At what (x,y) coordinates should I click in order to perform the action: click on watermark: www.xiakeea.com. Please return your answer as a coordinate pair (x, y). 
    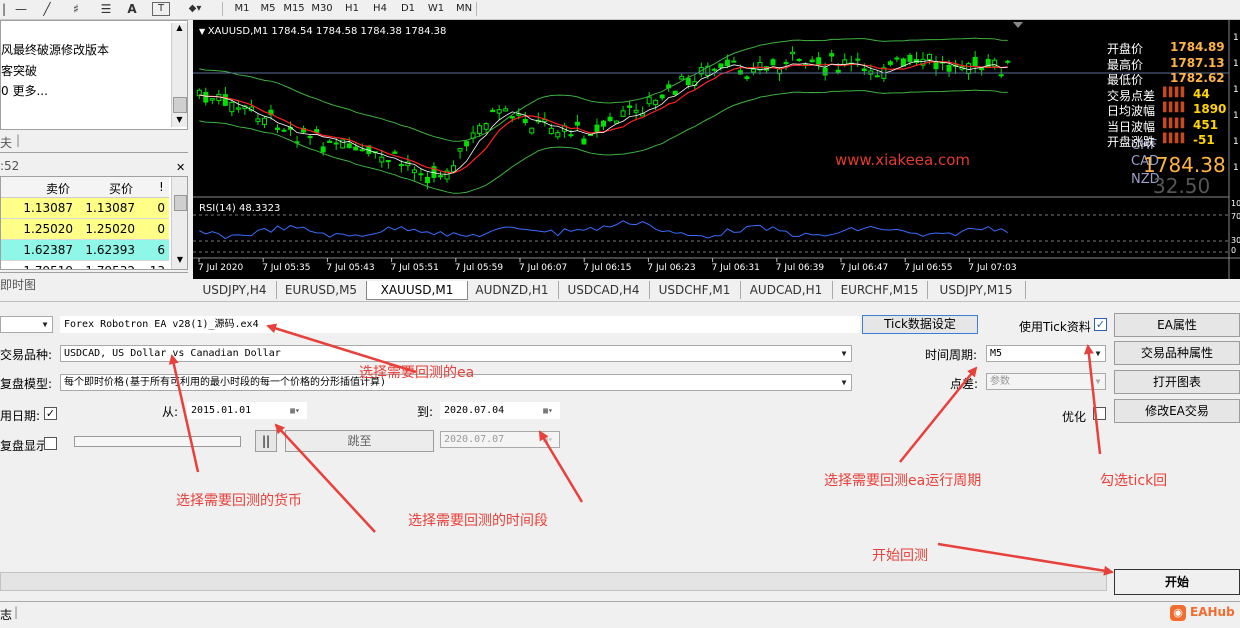
    Looking at the image, I should click on (903, 160).